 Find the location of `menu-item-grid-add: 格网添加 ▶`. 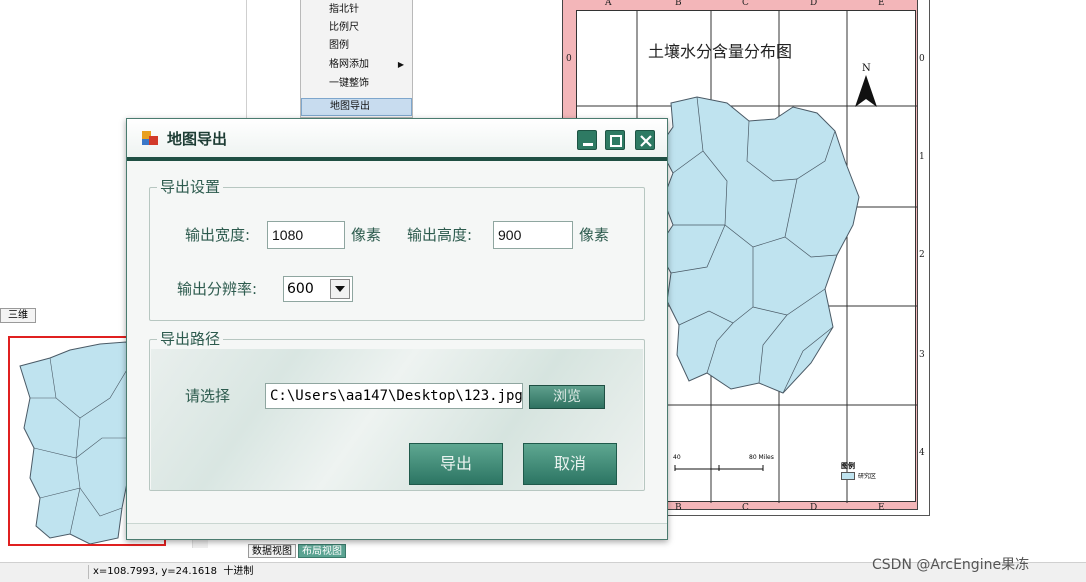

menu-item-grid-add: 格网添加 ▶ is located at coordinates (356, 65).